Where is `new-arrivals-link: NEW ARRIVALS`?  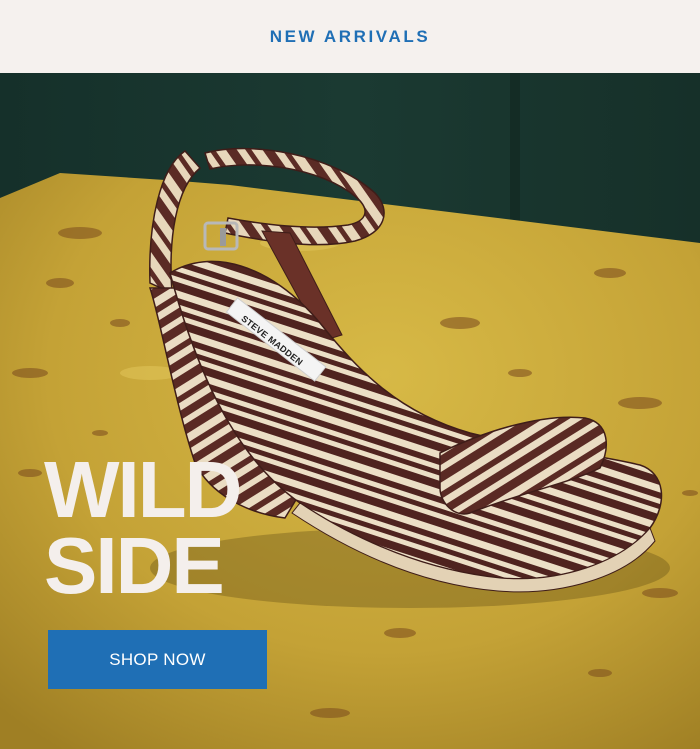
new-arrivals-link: NEW ARRIVALS is located at coordinates (350, 37).